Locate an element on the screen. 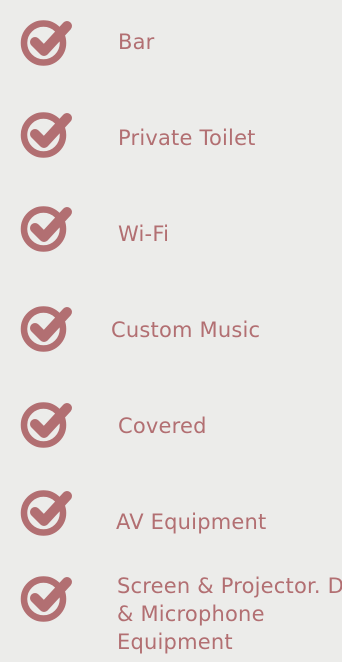 This screenshot has width=342, height=662. amenity-label: Bar is located at coordinates (136, 42).